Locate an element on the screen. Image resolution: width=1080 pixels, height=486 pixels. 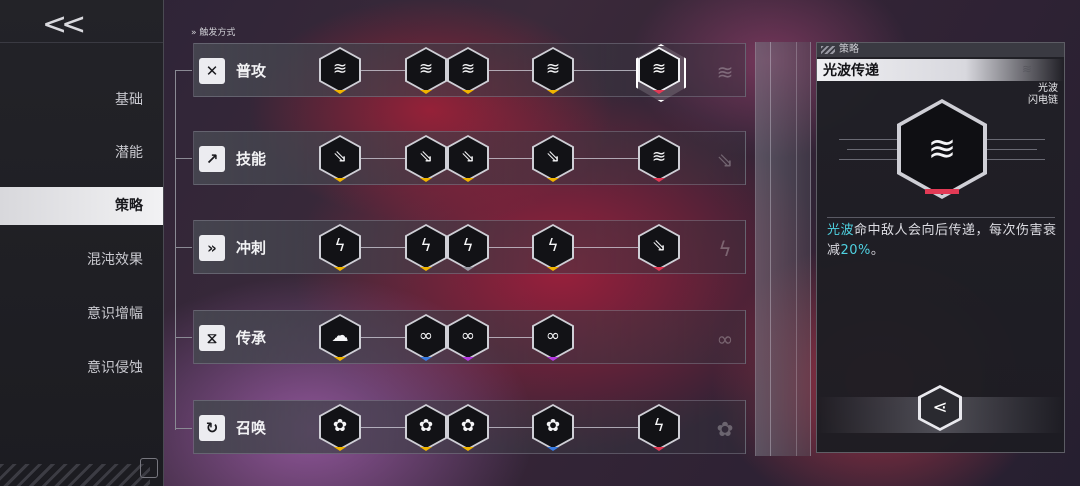
dash-icon: » is located at coordinates (212, 248).